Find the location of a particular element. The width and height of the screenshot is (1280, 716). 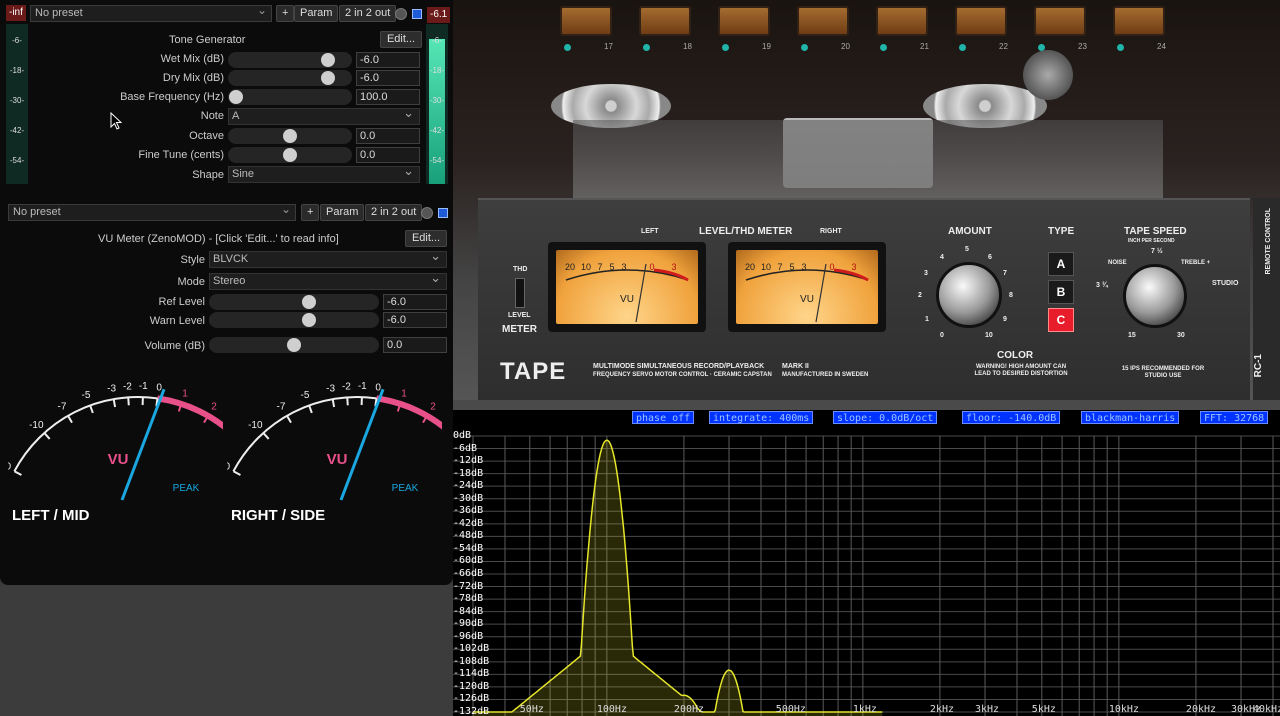

vu-wet-knob-icon is located at coordinates (427, 213).